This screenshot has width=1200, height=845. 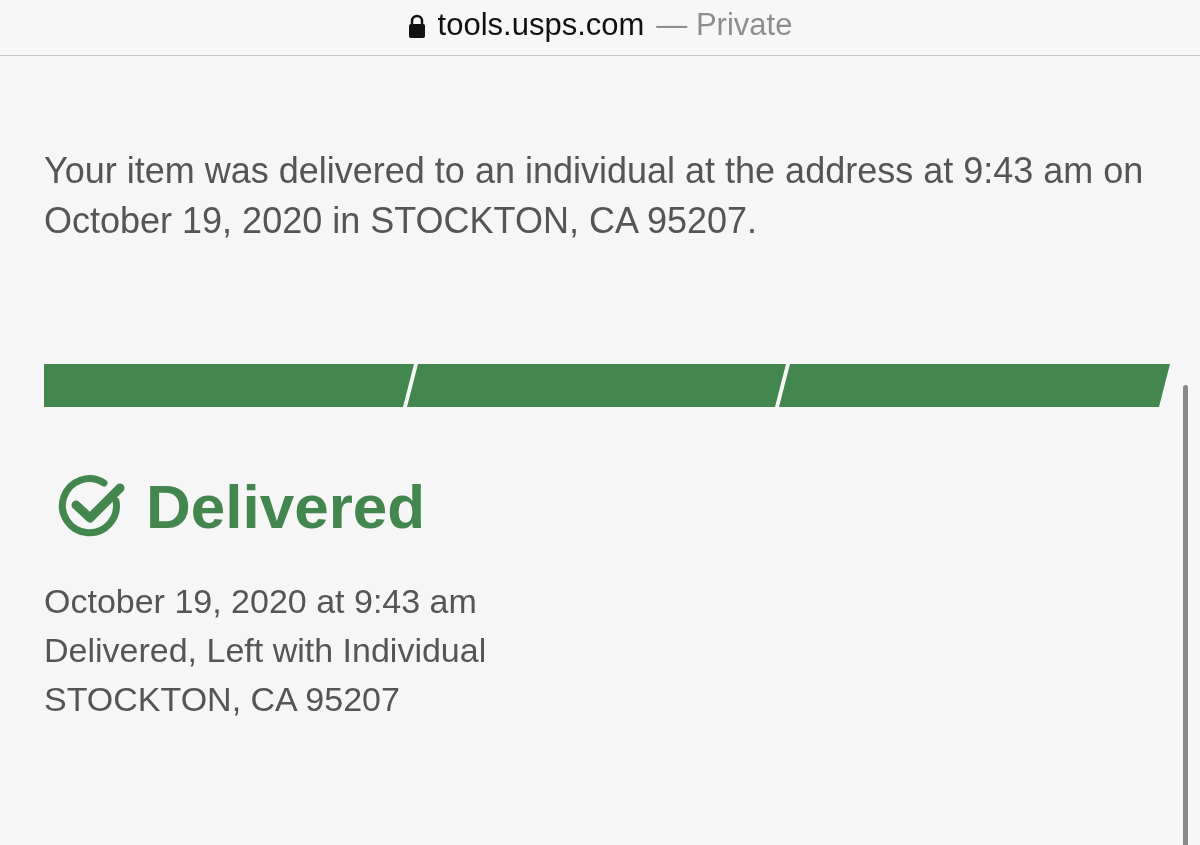 I want to click on scrollbar, so click(x=1185, y=615).